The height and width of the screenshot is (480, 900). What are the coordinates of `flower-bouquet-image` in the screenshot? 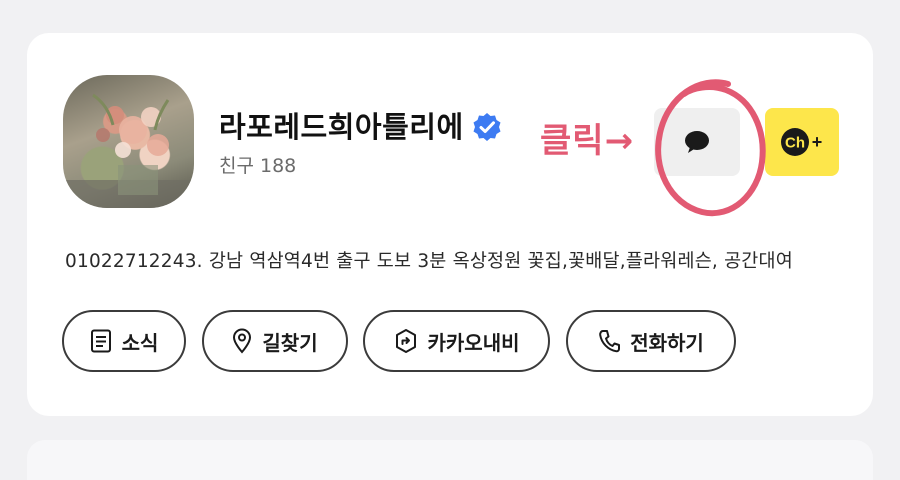 It's located at (128, 150).